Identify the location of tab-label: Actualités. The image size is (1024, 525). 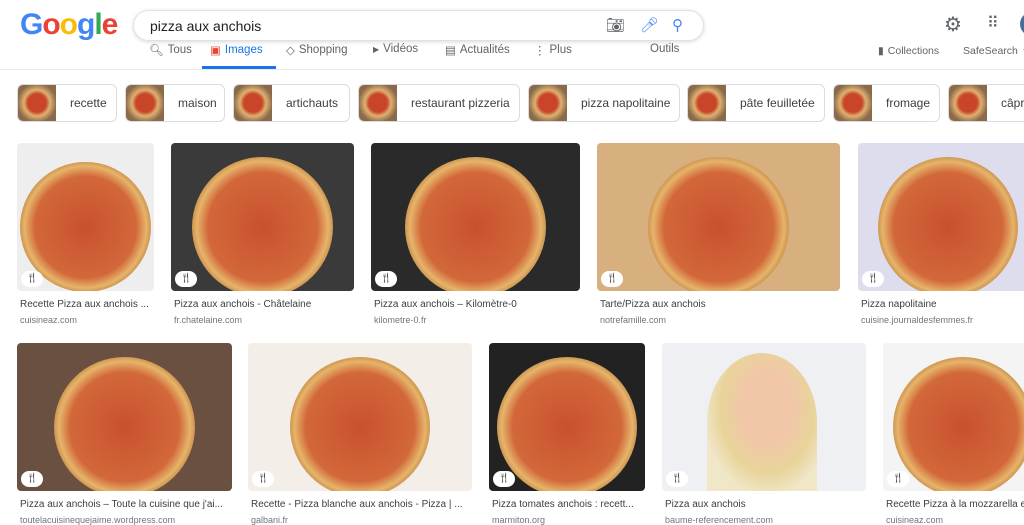
(484, 50).